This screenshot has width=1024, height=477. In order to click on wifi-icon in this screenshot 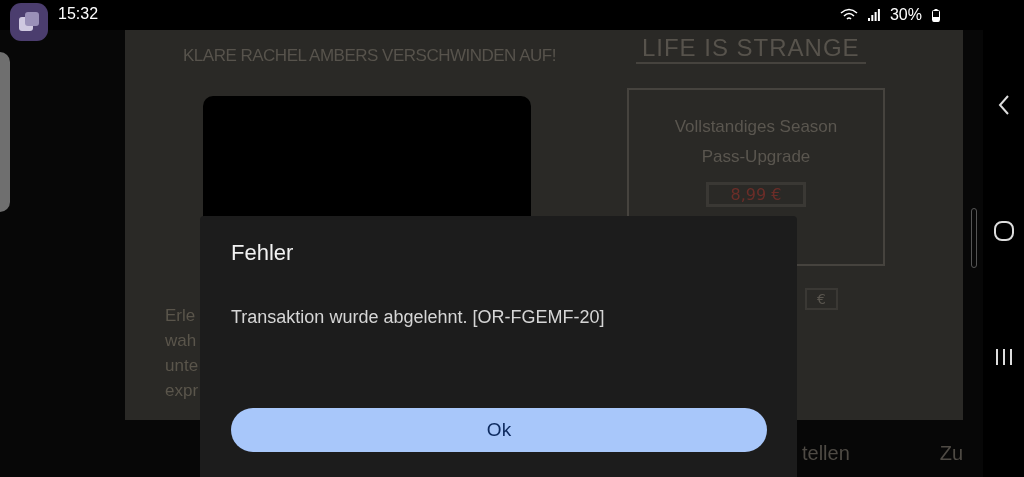, I will do `click(848, 15)`.